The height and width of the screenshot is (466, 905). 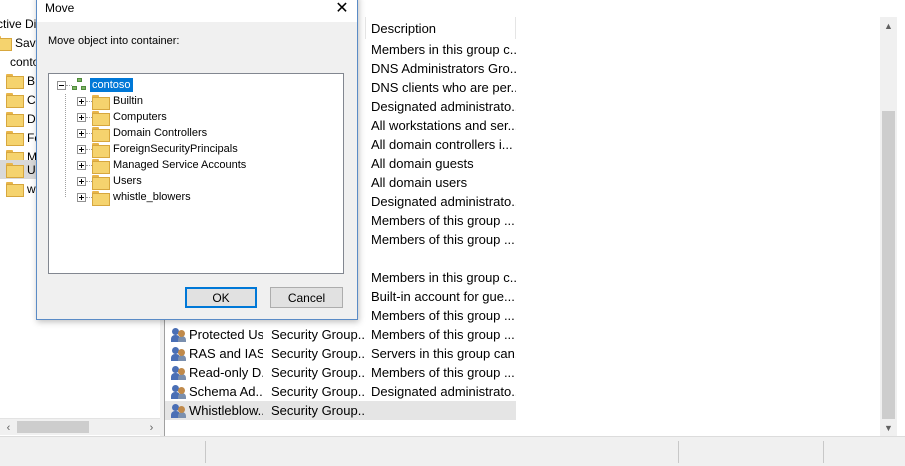 I want to click on tree-node-child: Computers, so click(x=123, y=117).